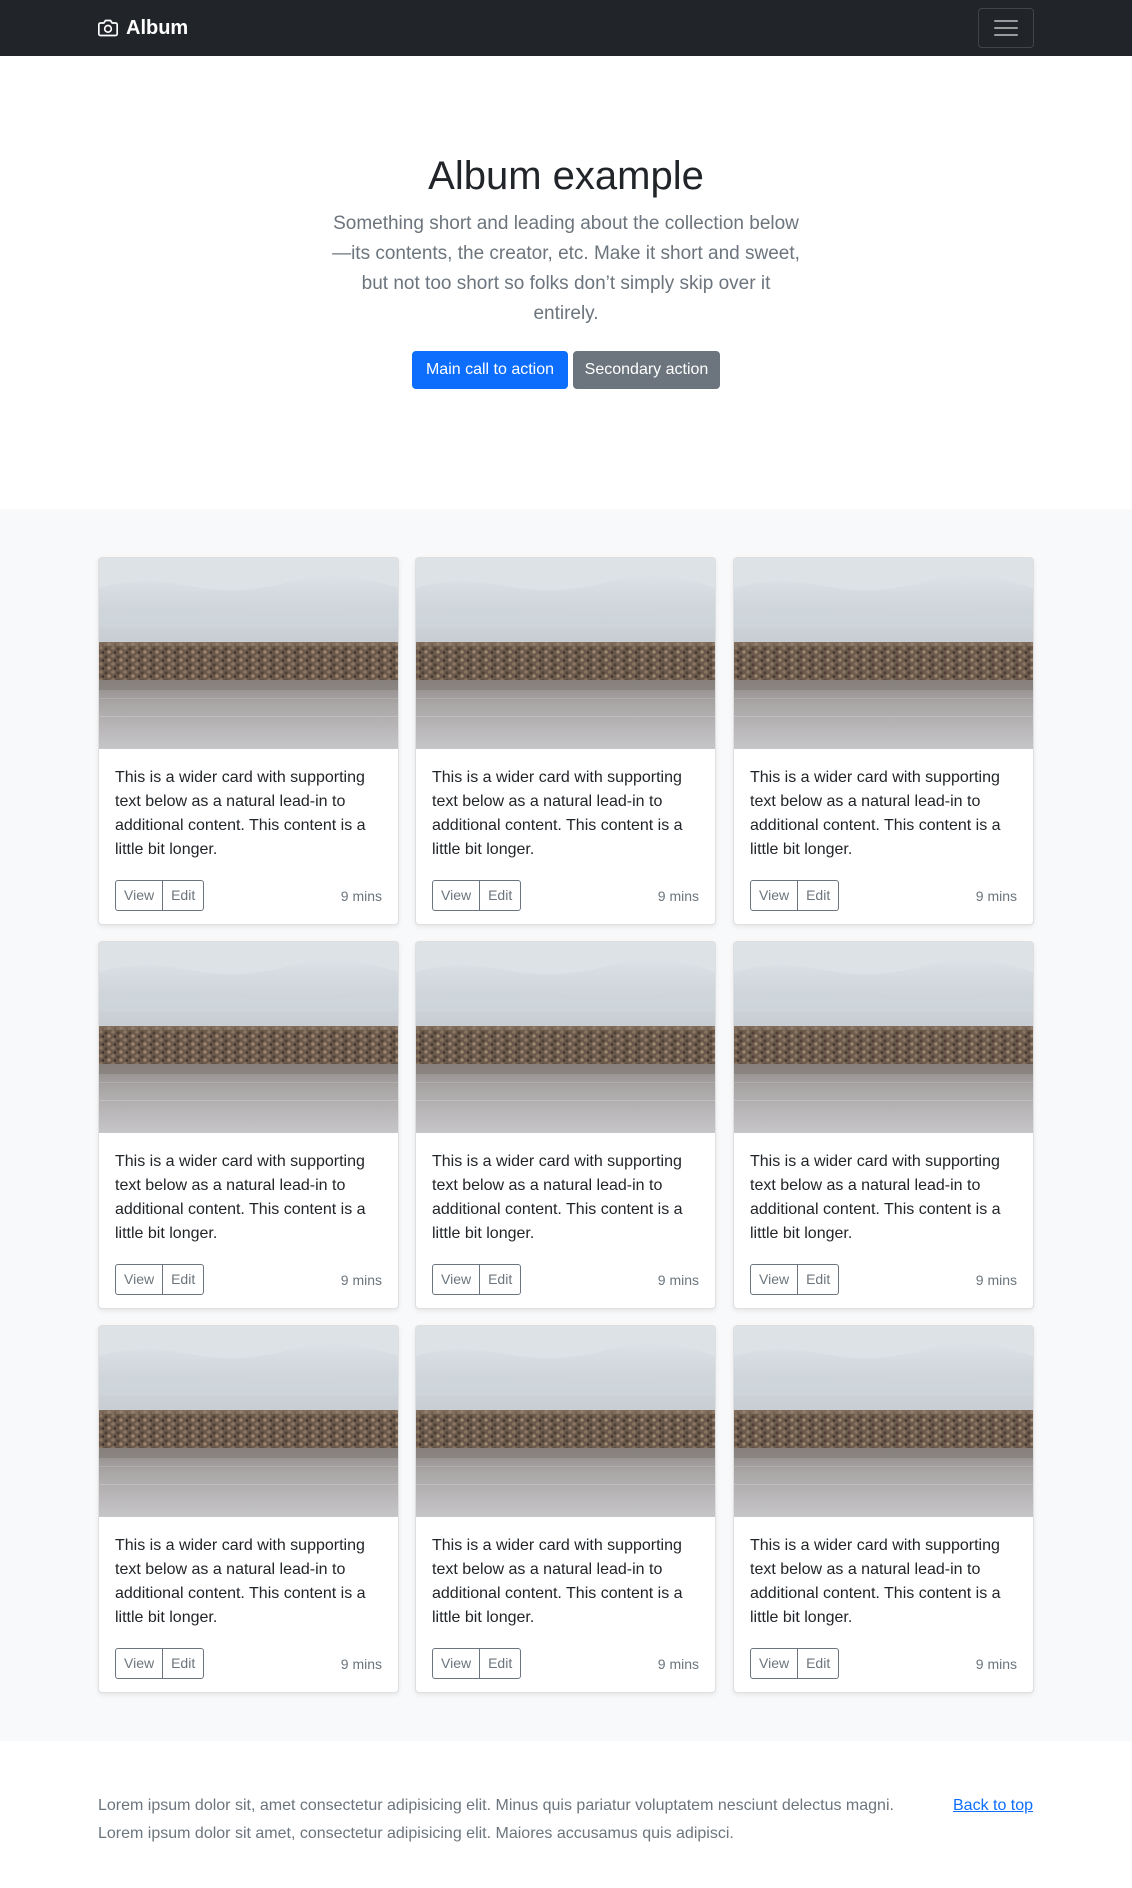 The height and width of the screenshot is (1888, 1132). I want to click on brand-label: Album, so click(157, 28).